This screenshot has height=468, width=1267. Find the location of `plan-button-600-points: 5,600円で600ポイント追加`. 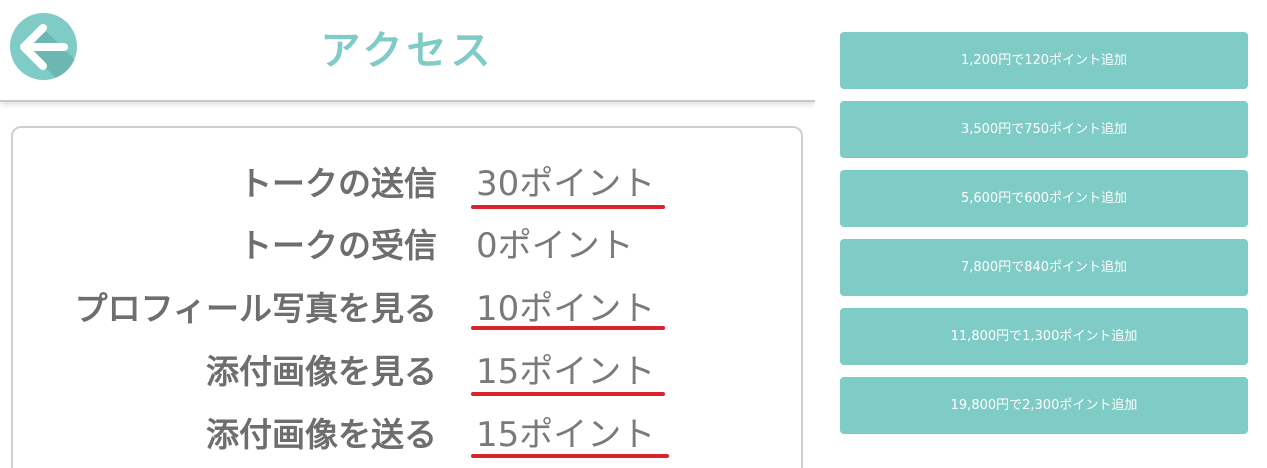

plan-button-600-points: 5,600円で600ポイント追加 is located at coordinates (1044, 198).